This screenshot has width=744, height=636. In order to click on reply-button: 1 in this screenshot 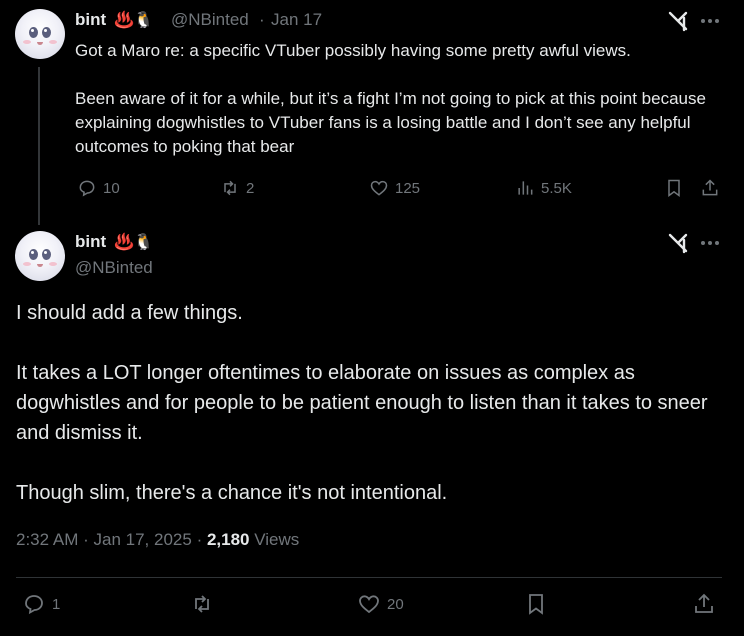, I will do `click(41, 604)`.